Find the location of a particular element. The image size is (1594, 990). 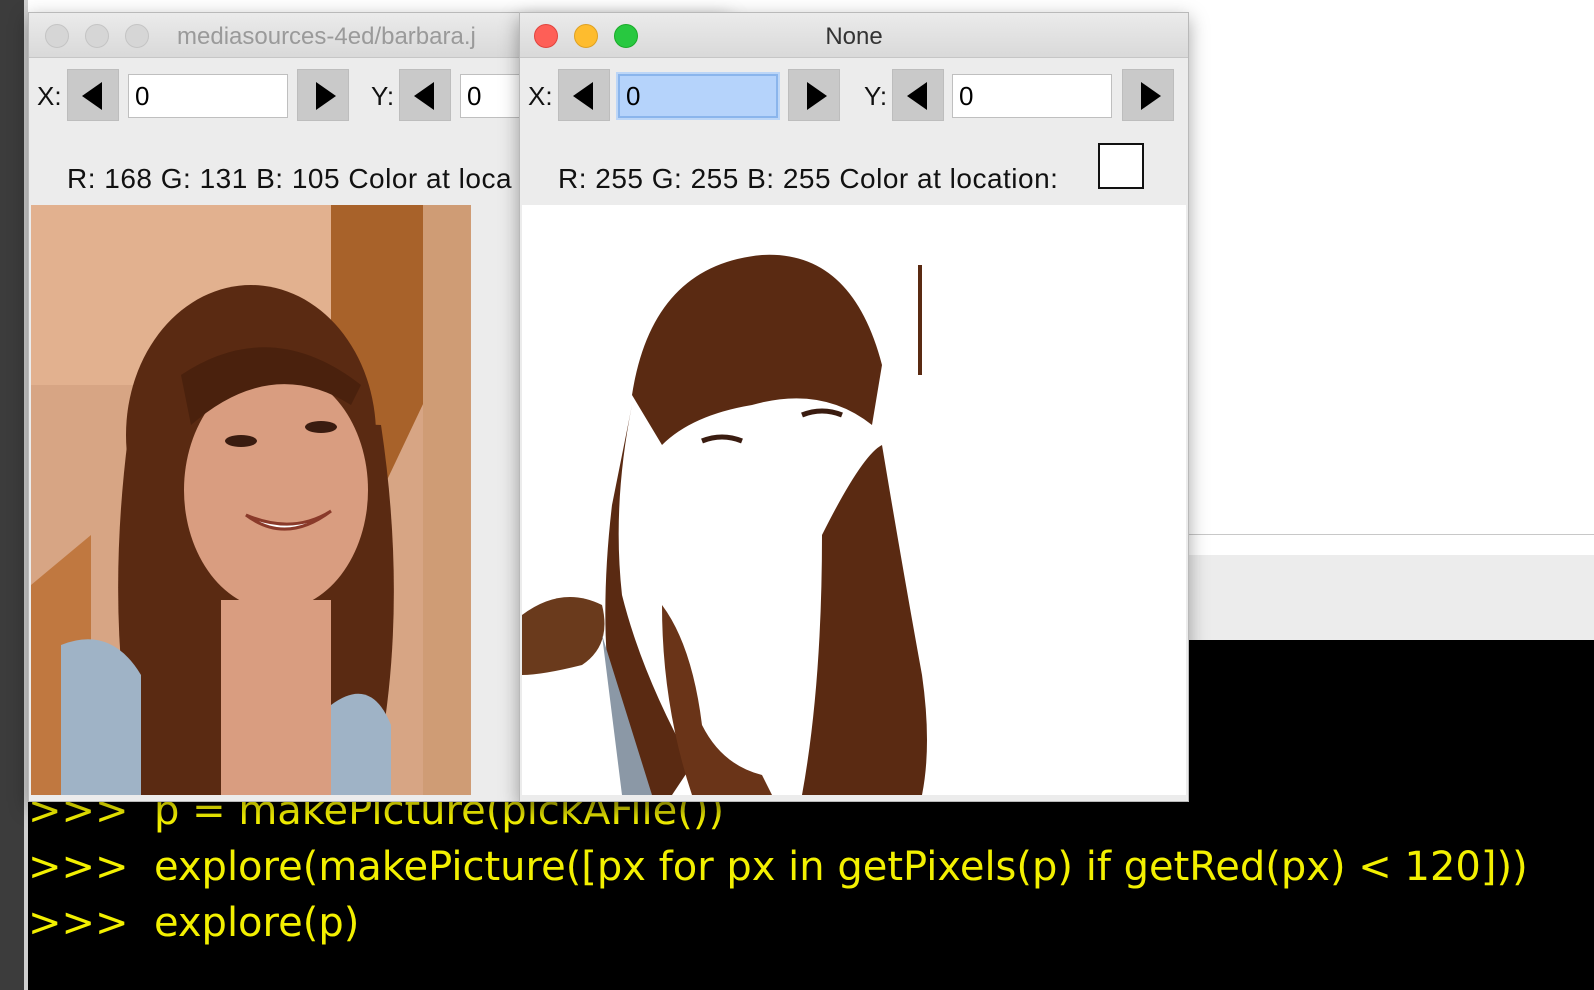

minimize-icon is located at coordinates (97, 36).